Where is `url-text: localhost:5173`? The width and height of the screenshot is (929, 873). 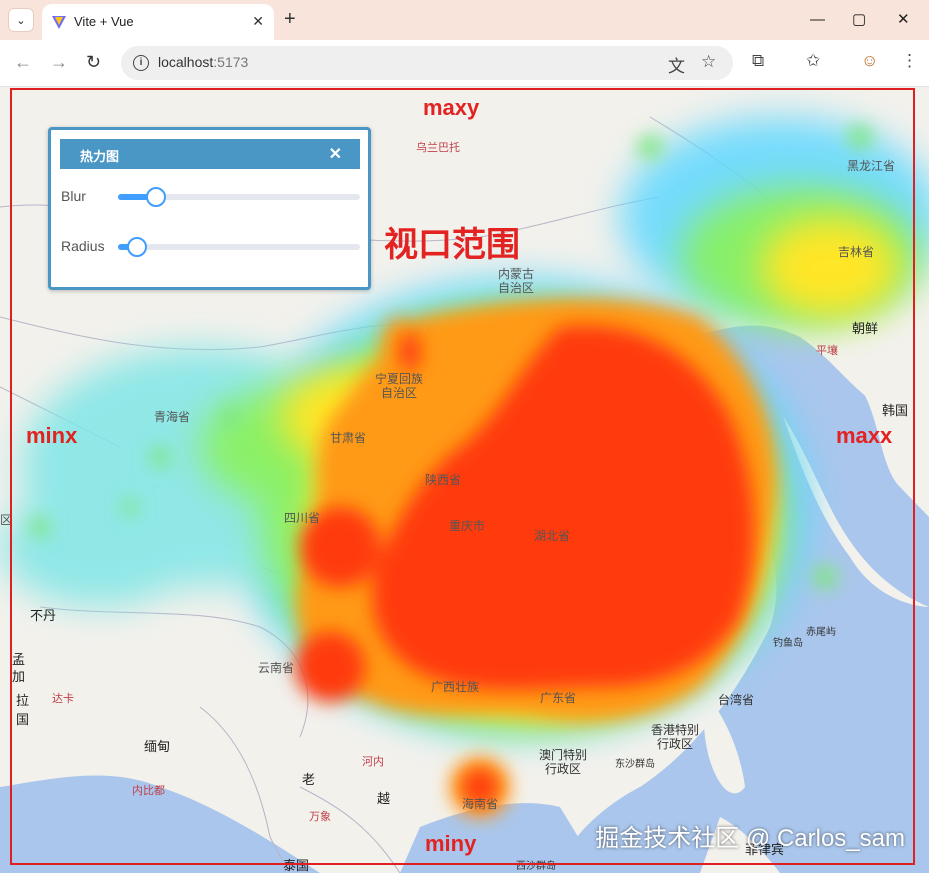
url-text: localhost:5173 is located at coordinates (203, 62).